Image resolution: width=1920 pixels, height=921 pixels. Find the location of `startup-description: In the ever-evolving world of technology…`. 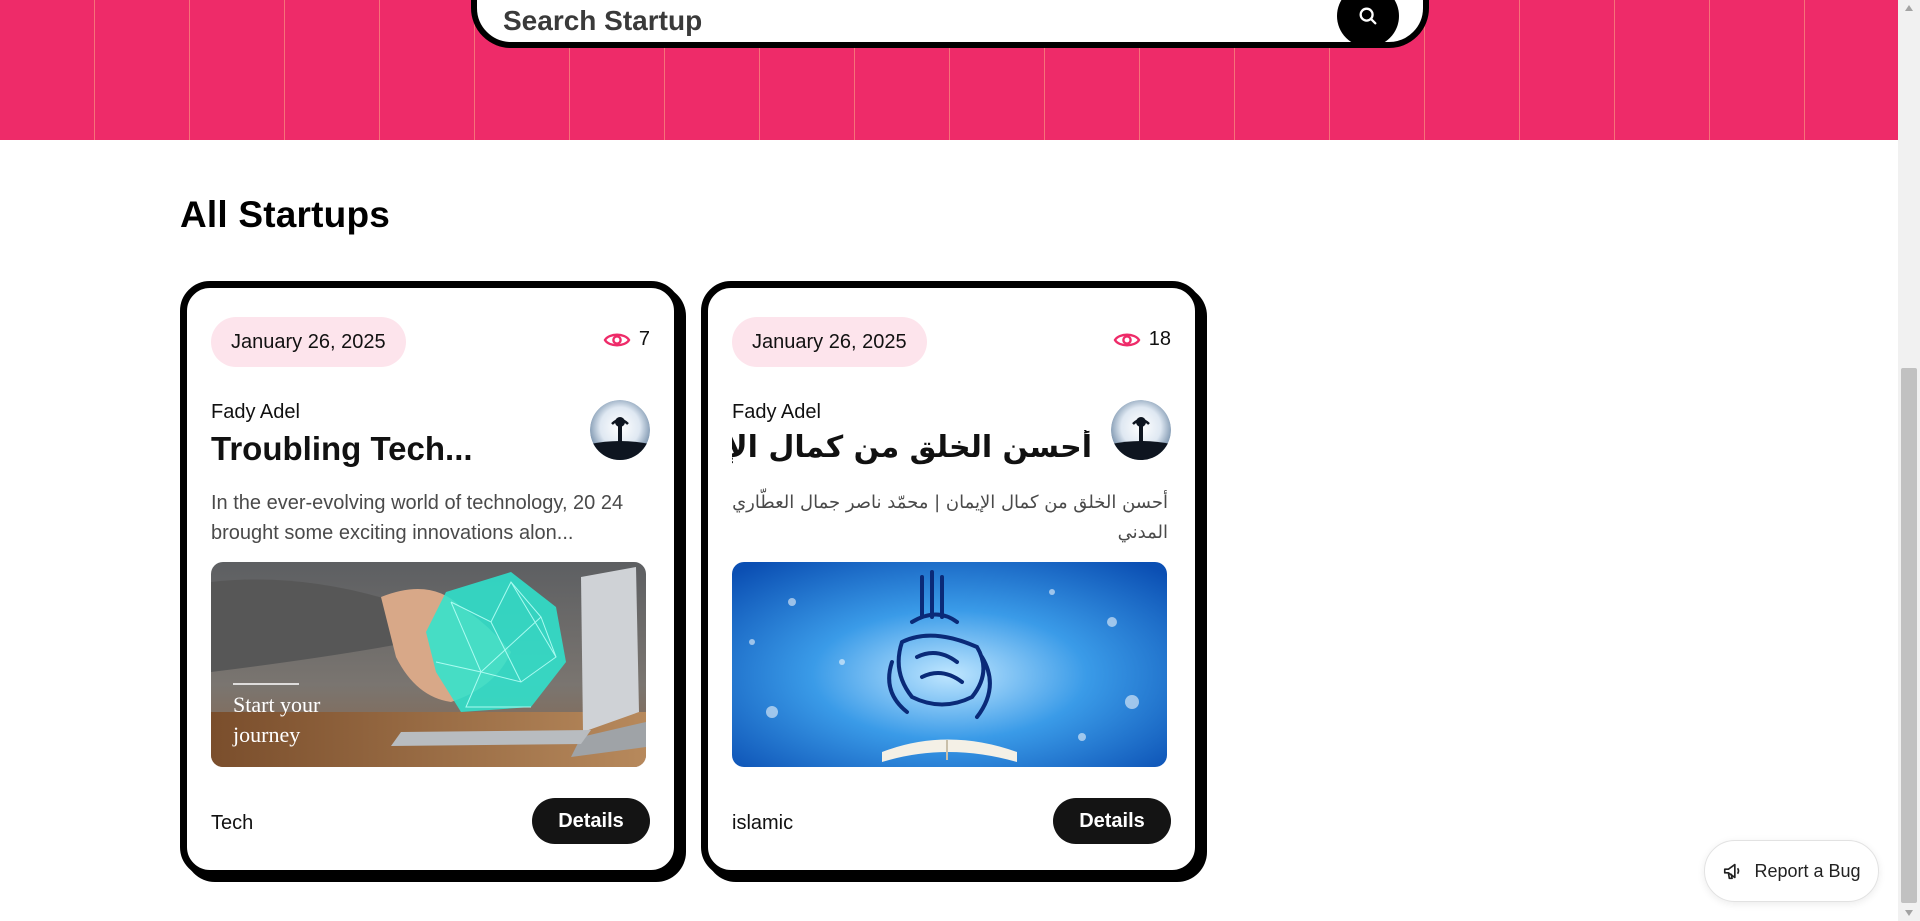

startup-description: In the ever-evolving world of technology… is located at coordinates (417, 518).